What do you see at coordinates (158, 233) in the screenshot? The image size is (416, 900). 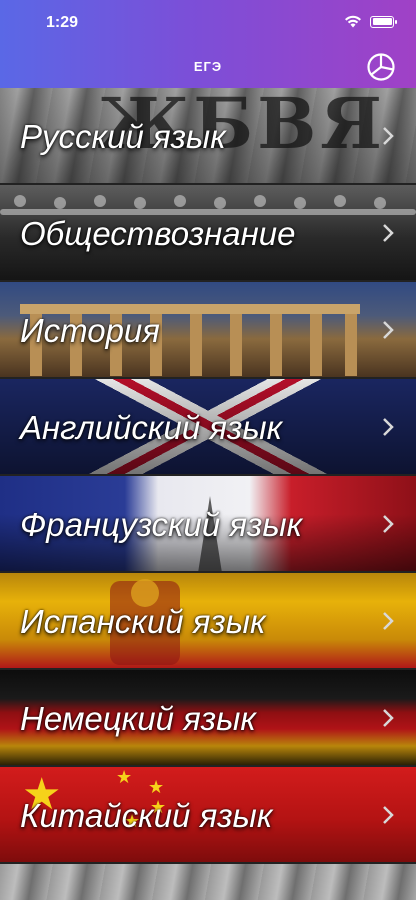 I see `subject-label: Обществознание` at bounding box center [158, 233].